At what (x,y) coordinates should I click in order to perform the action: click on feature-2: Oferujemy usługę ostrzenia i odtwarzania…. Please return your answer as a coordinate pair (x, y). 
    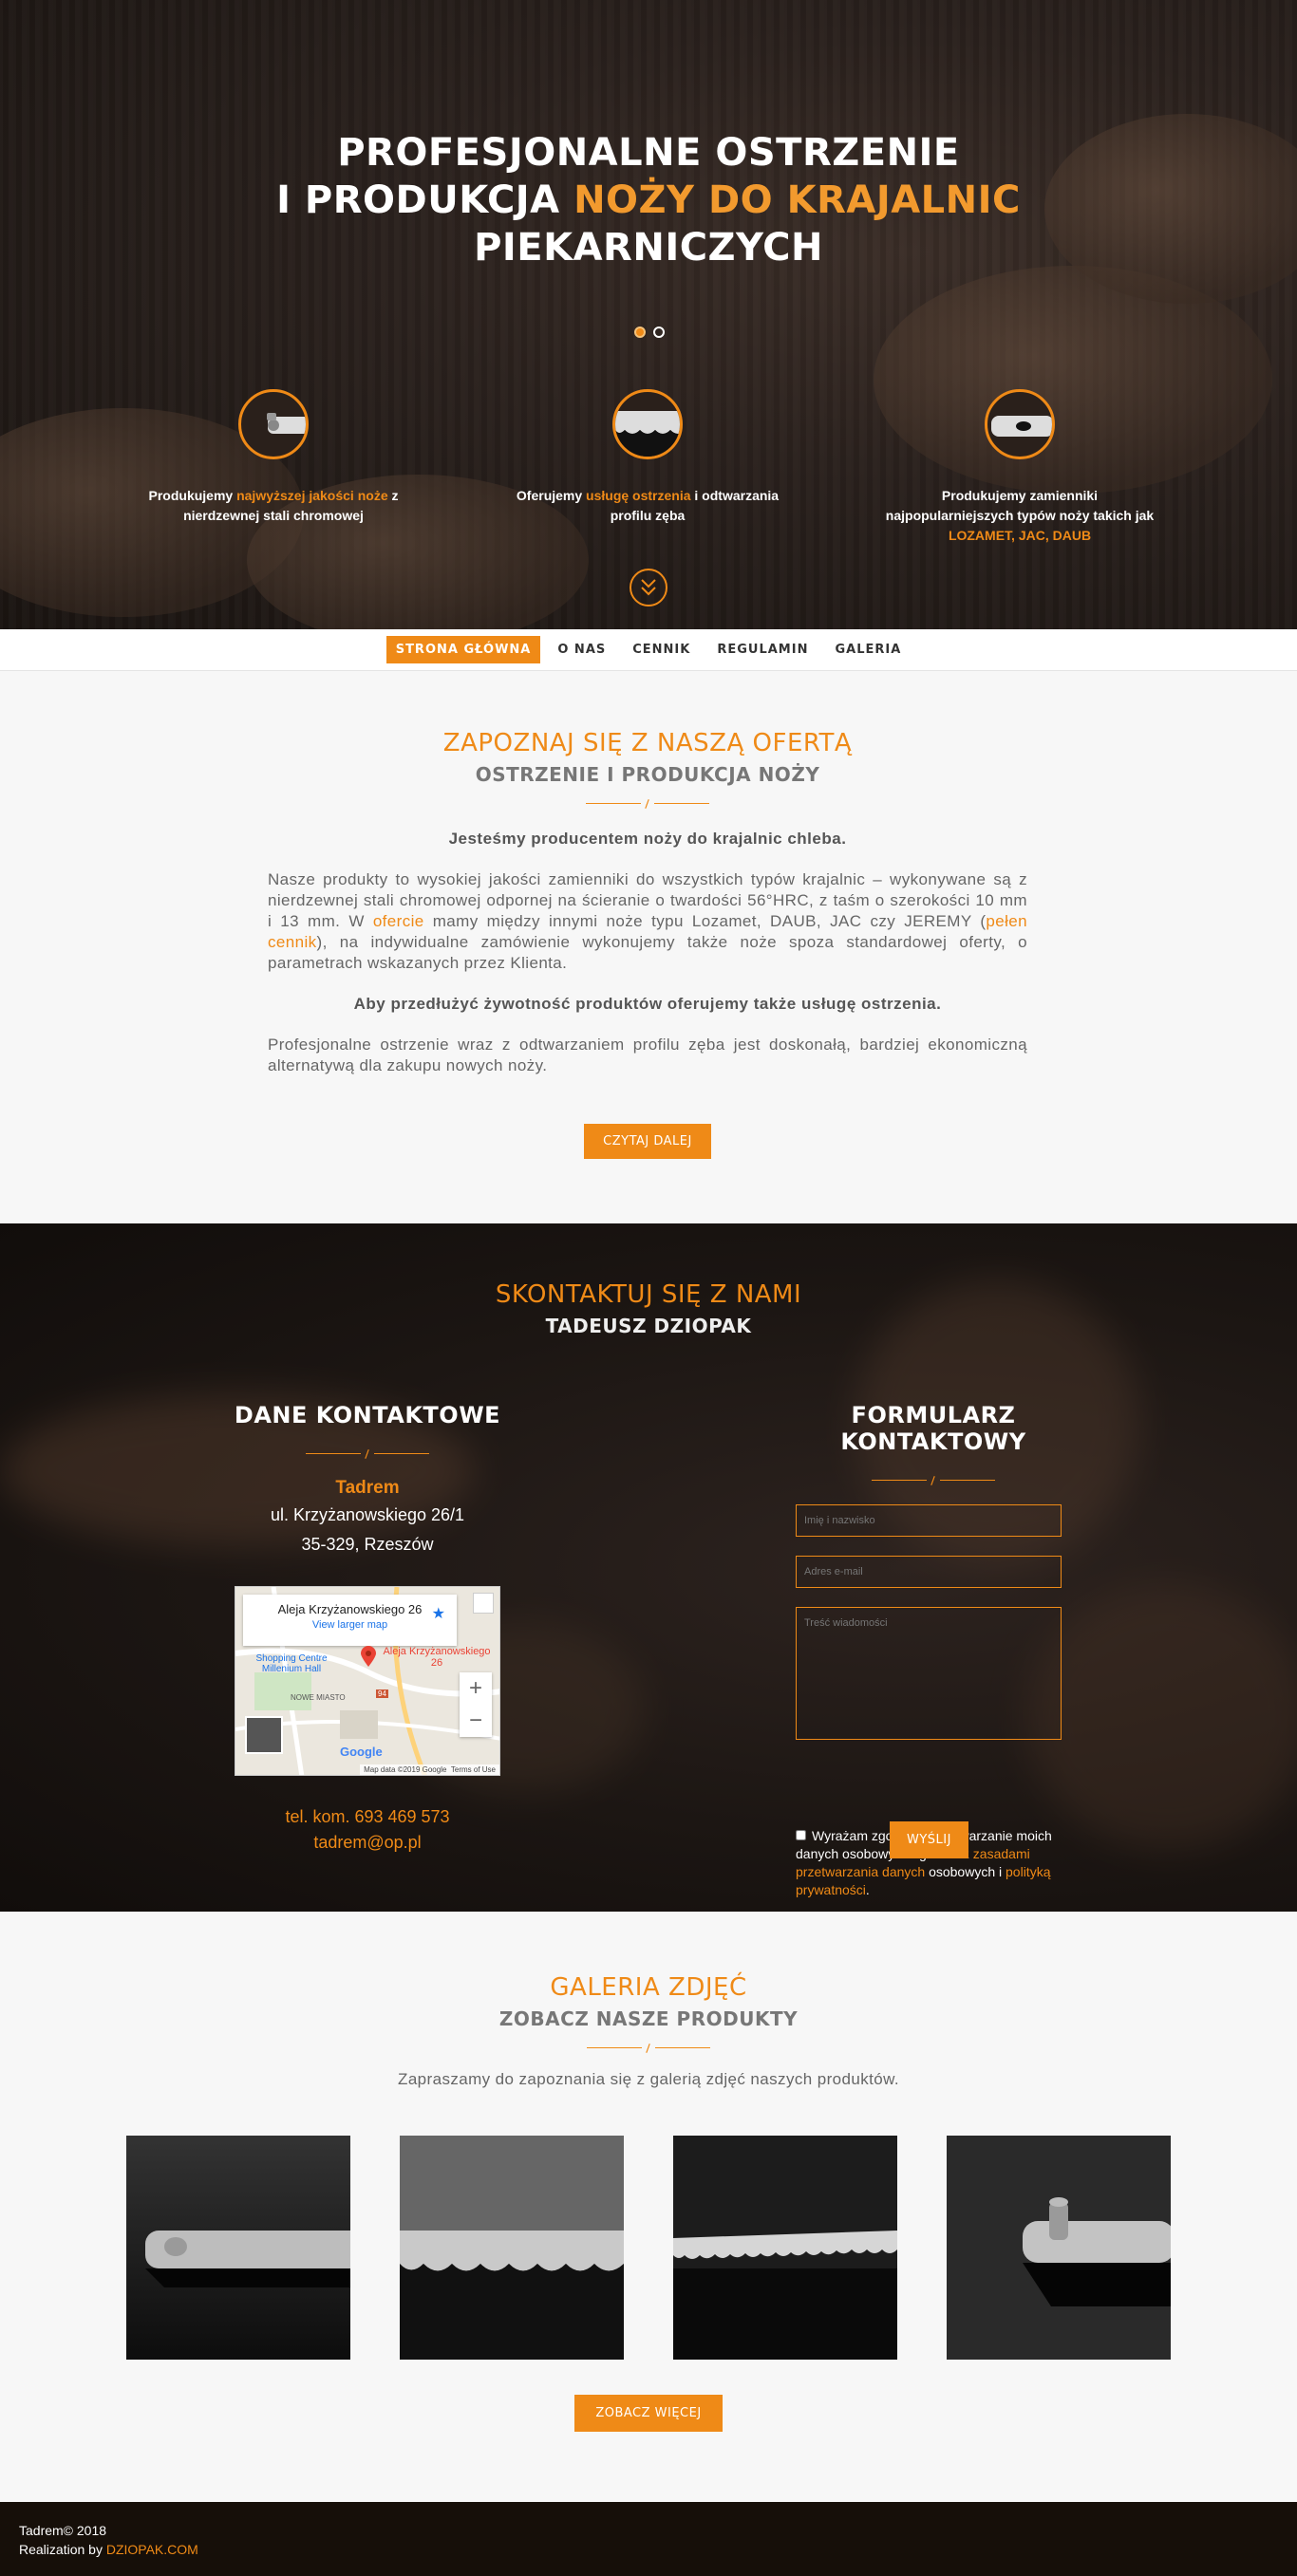
    Looking at the image, I should click on (647, 458).